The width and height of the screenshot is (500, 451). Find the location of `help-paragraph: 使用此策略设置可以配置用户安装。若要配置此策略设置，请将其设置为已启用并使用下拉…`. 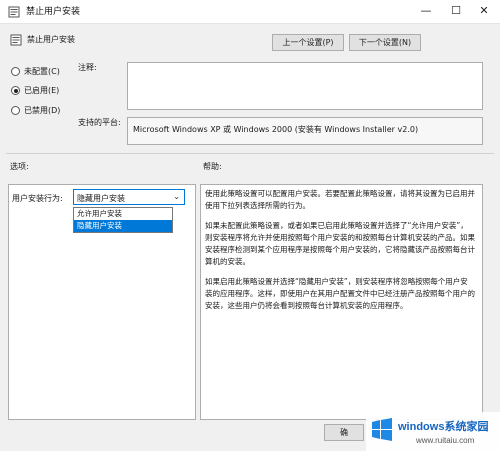

help-paragraph: 使用此策略设置可以配置用户安装。若要配置此策略设置，请将其设置为已启用并使用下拉… is located at coordinates (340, 199).